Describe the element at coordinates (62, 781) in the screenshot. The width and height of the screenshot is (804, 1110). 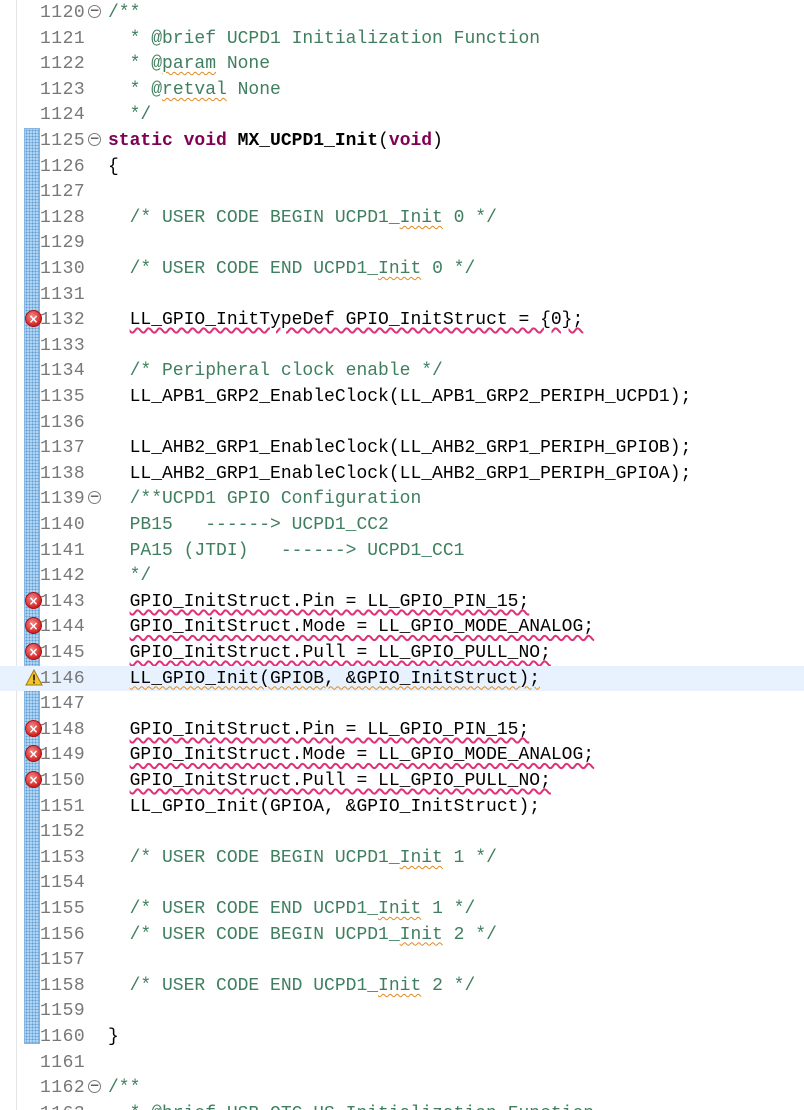
I see `line-number: 1150` at that location.